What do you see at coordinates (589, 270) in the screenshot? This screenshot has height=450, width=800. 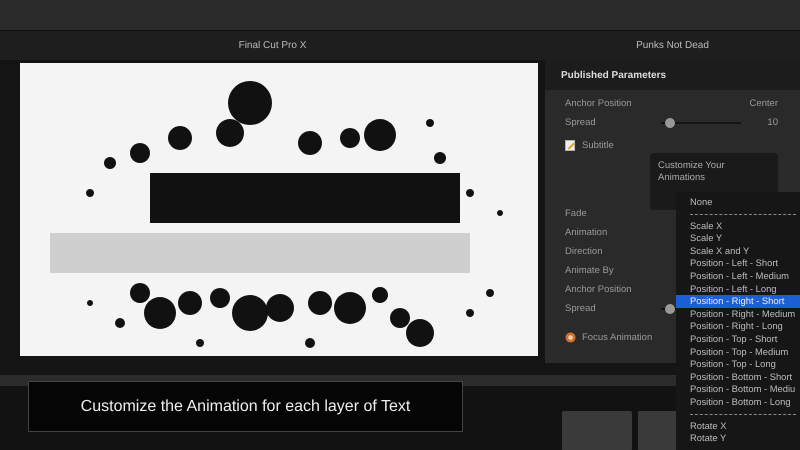 I see `parameter-label: Animate By` at bounding box center [589, 270].